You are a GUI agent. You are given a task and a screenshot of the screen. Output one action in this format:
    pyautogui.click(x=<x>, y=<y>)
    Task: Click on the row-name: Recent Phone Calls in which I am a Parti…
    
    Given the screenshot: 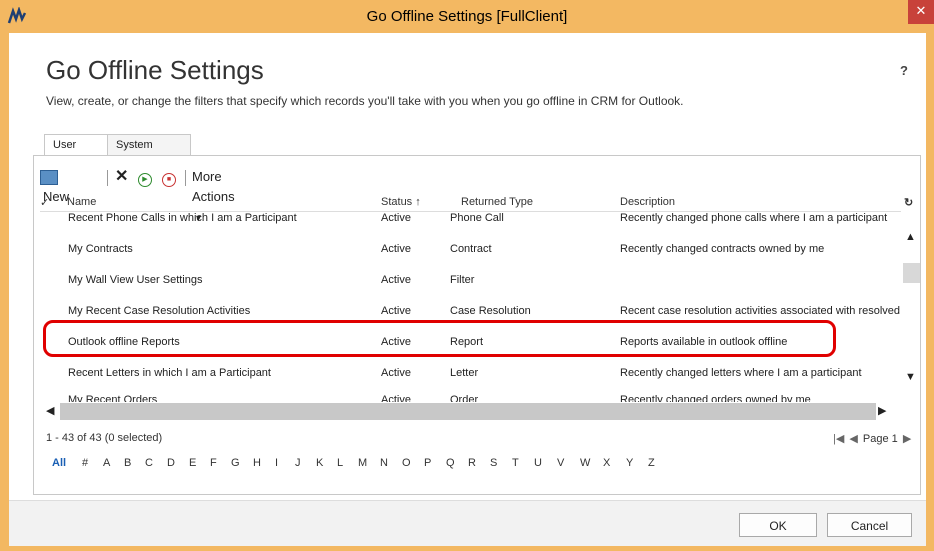 What is the action you would take?
    pyautogui.click(x=182, y=218)
    